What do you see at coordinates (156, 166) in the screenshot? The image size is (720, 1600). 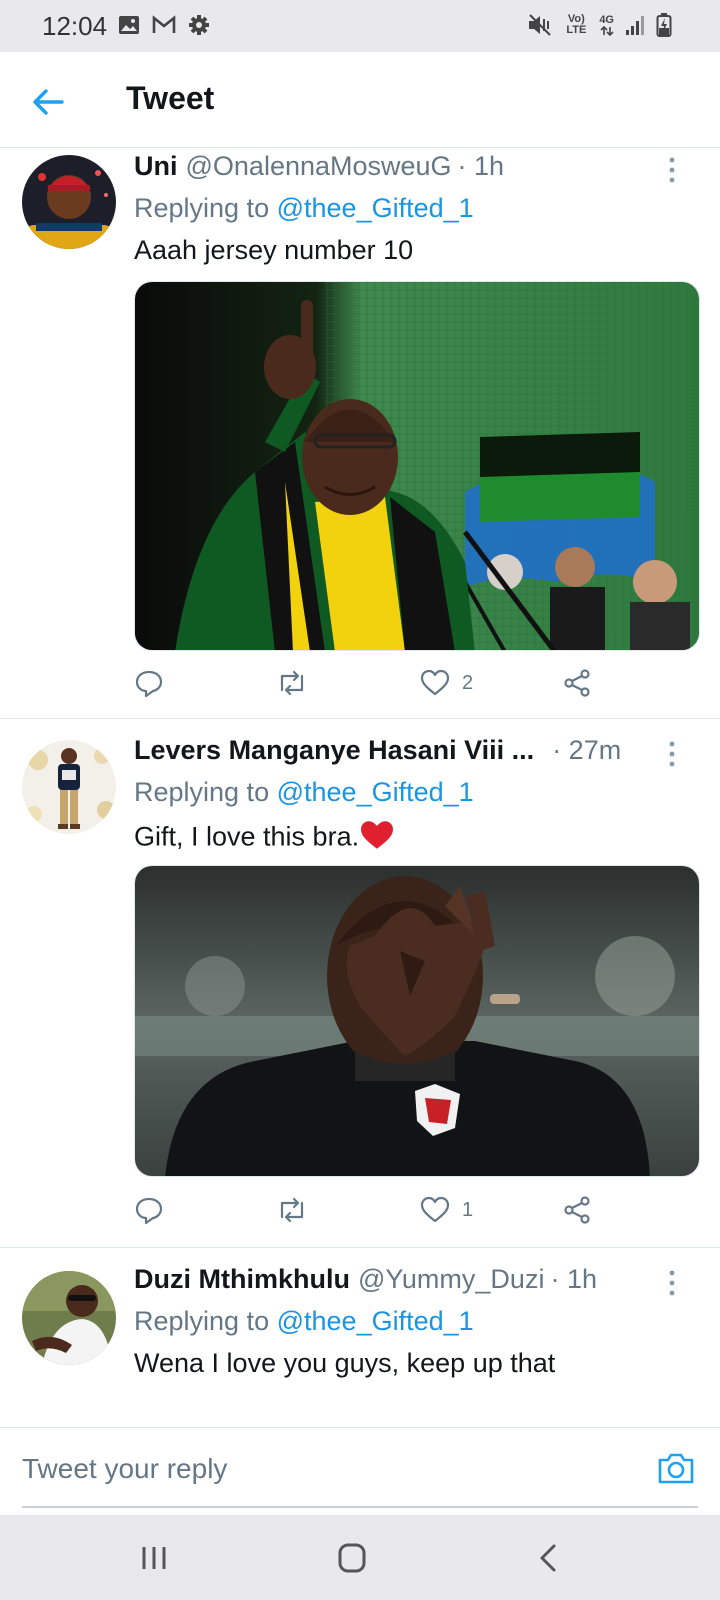 I see `author-name: Uni` at bounding box center [156, 166].